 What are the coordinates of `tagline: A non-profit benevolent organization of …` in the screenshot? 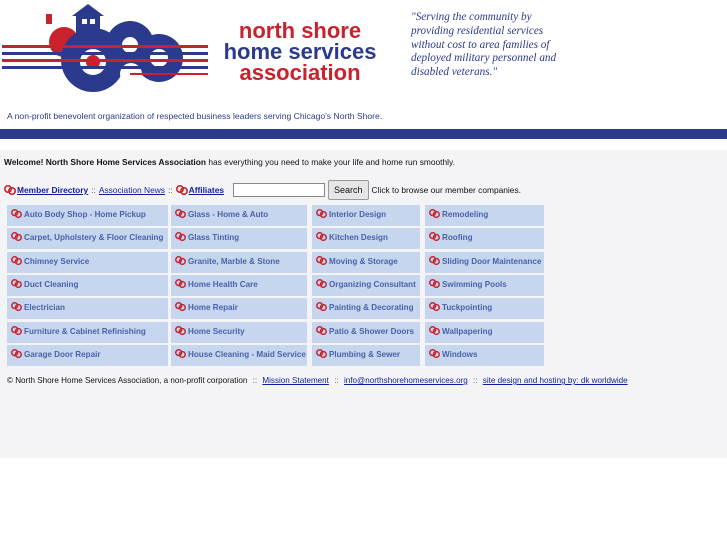 It's located at (195, 116).